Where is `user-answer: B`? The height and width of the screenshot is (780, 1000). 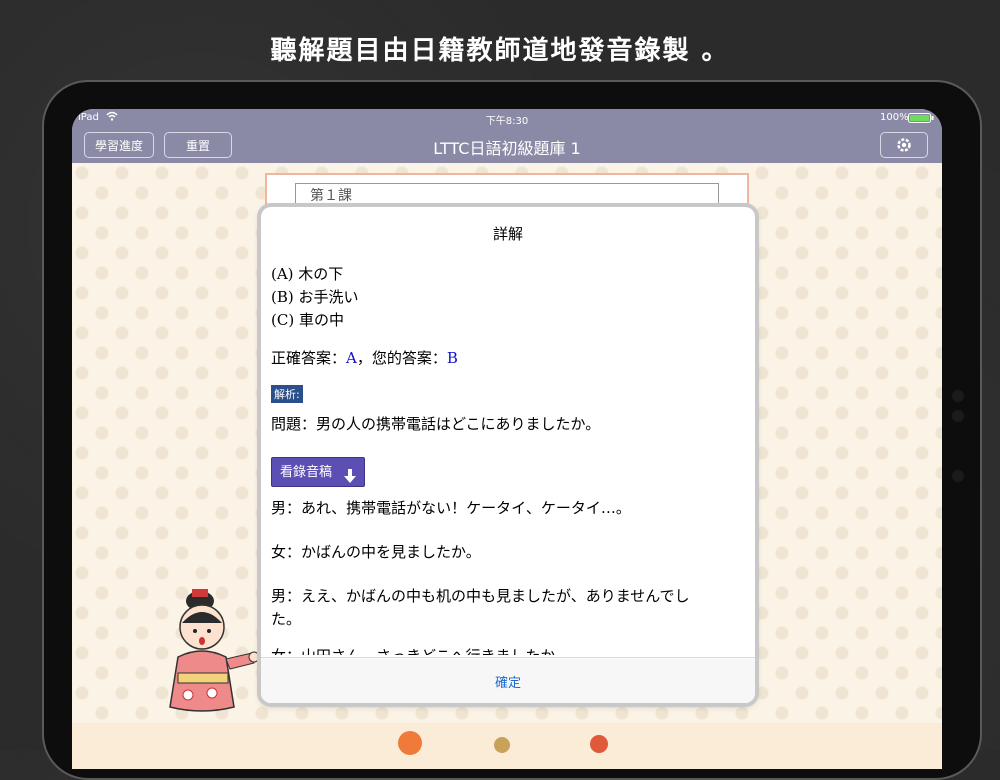
user-answer: B is located at coordinates (452, 358).